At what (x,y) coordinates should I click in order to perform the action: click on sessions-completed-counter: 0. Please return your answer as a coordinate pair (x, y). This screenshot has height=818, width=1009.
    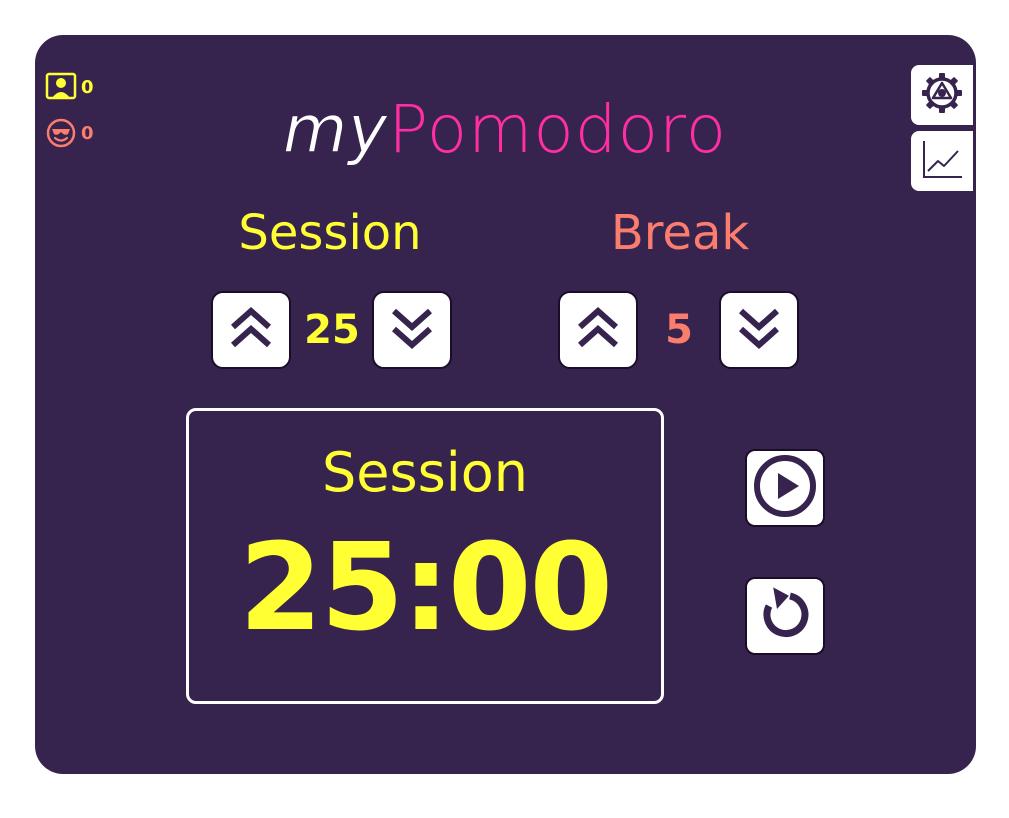
    Looking at the image, I should click on (69, 87).